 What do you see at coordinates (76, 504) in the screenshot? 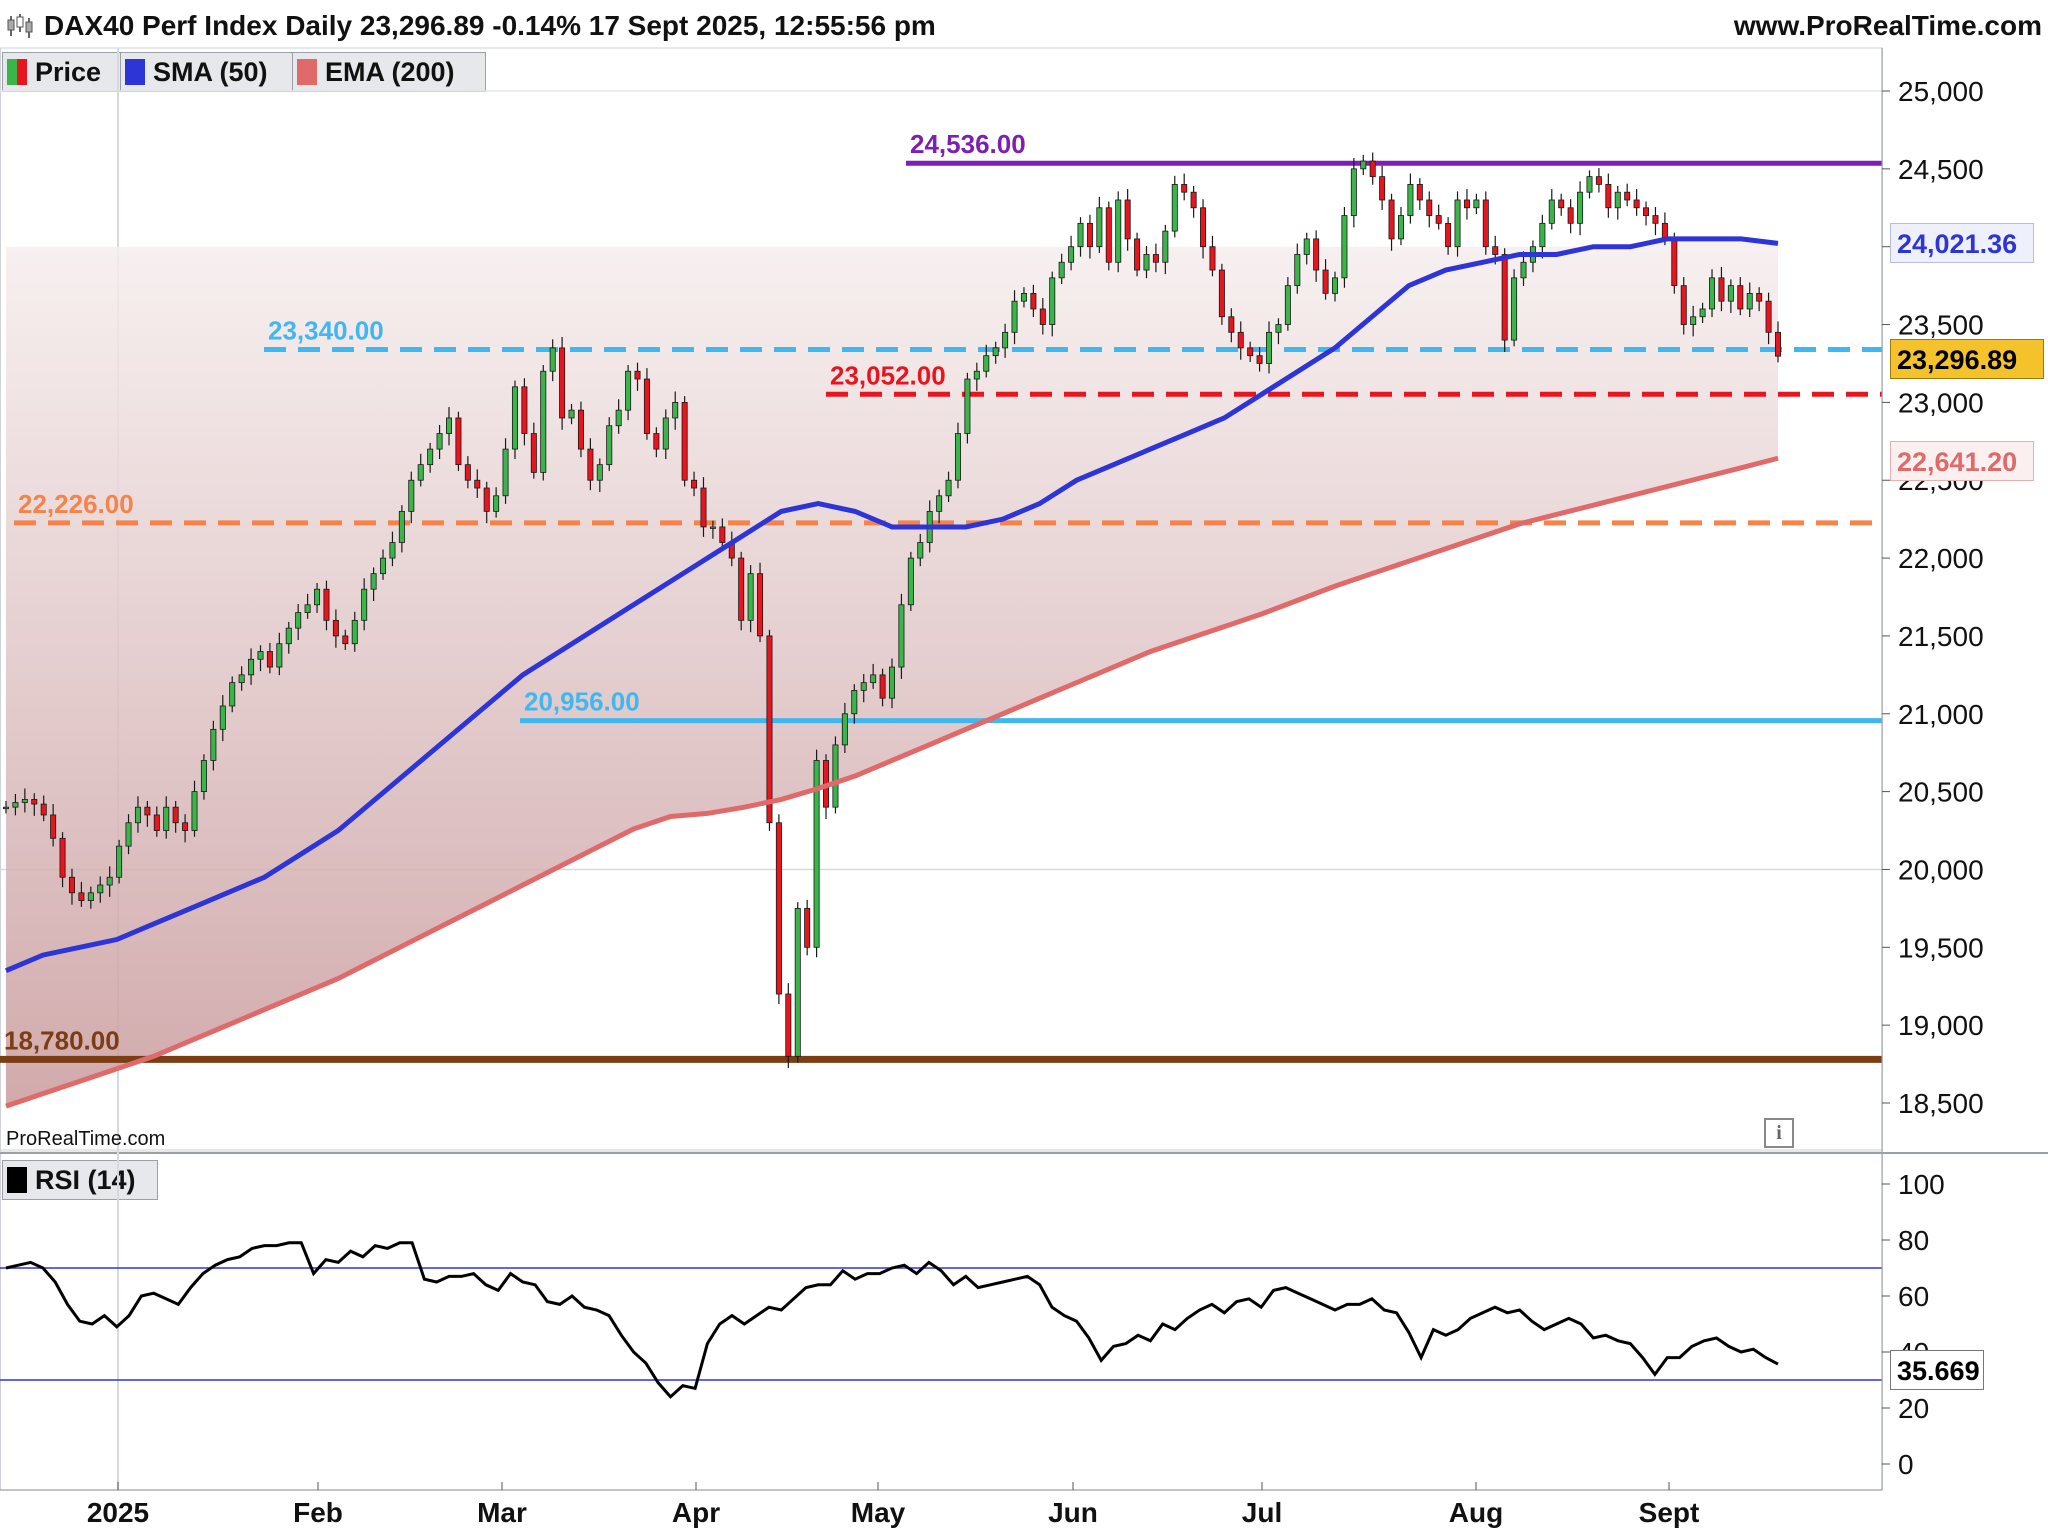
I see `level-label-3: 22,226.00` at bounding box center [76, 504].